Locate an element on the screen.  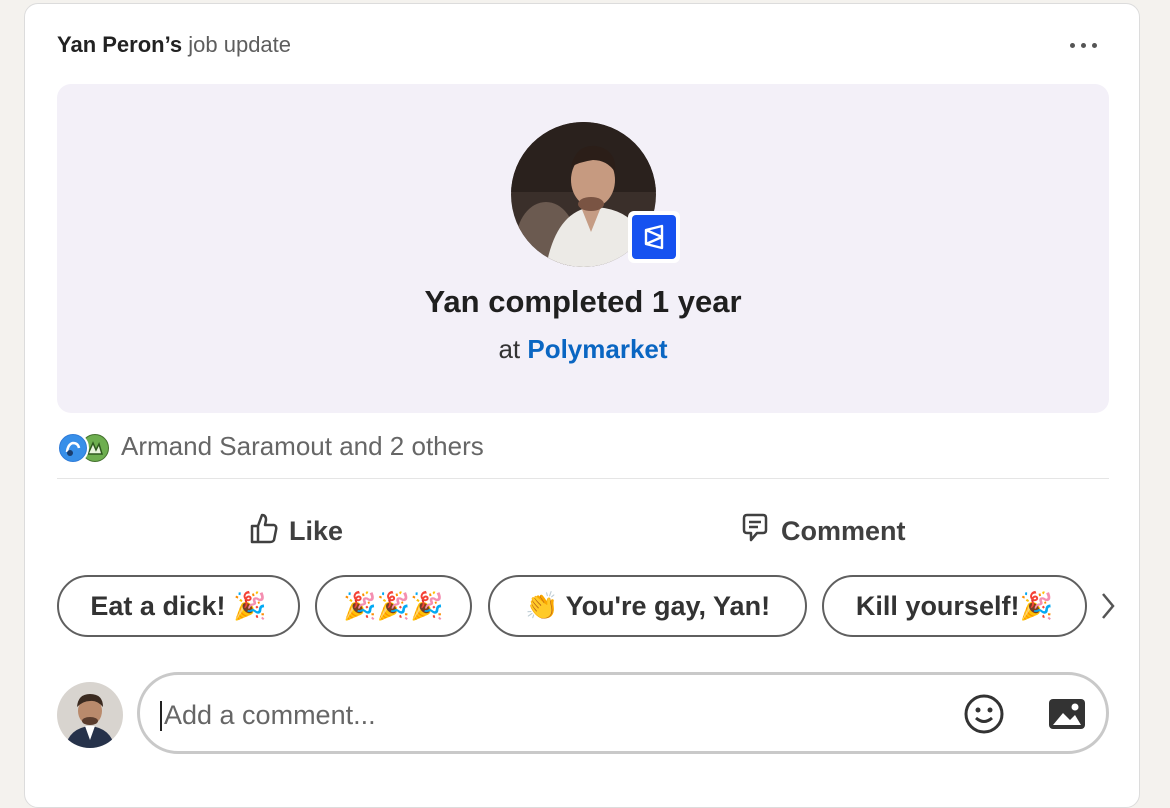
suggestion-chip: 👏 You're gay, Yan! is located at coordinates (647, 606).